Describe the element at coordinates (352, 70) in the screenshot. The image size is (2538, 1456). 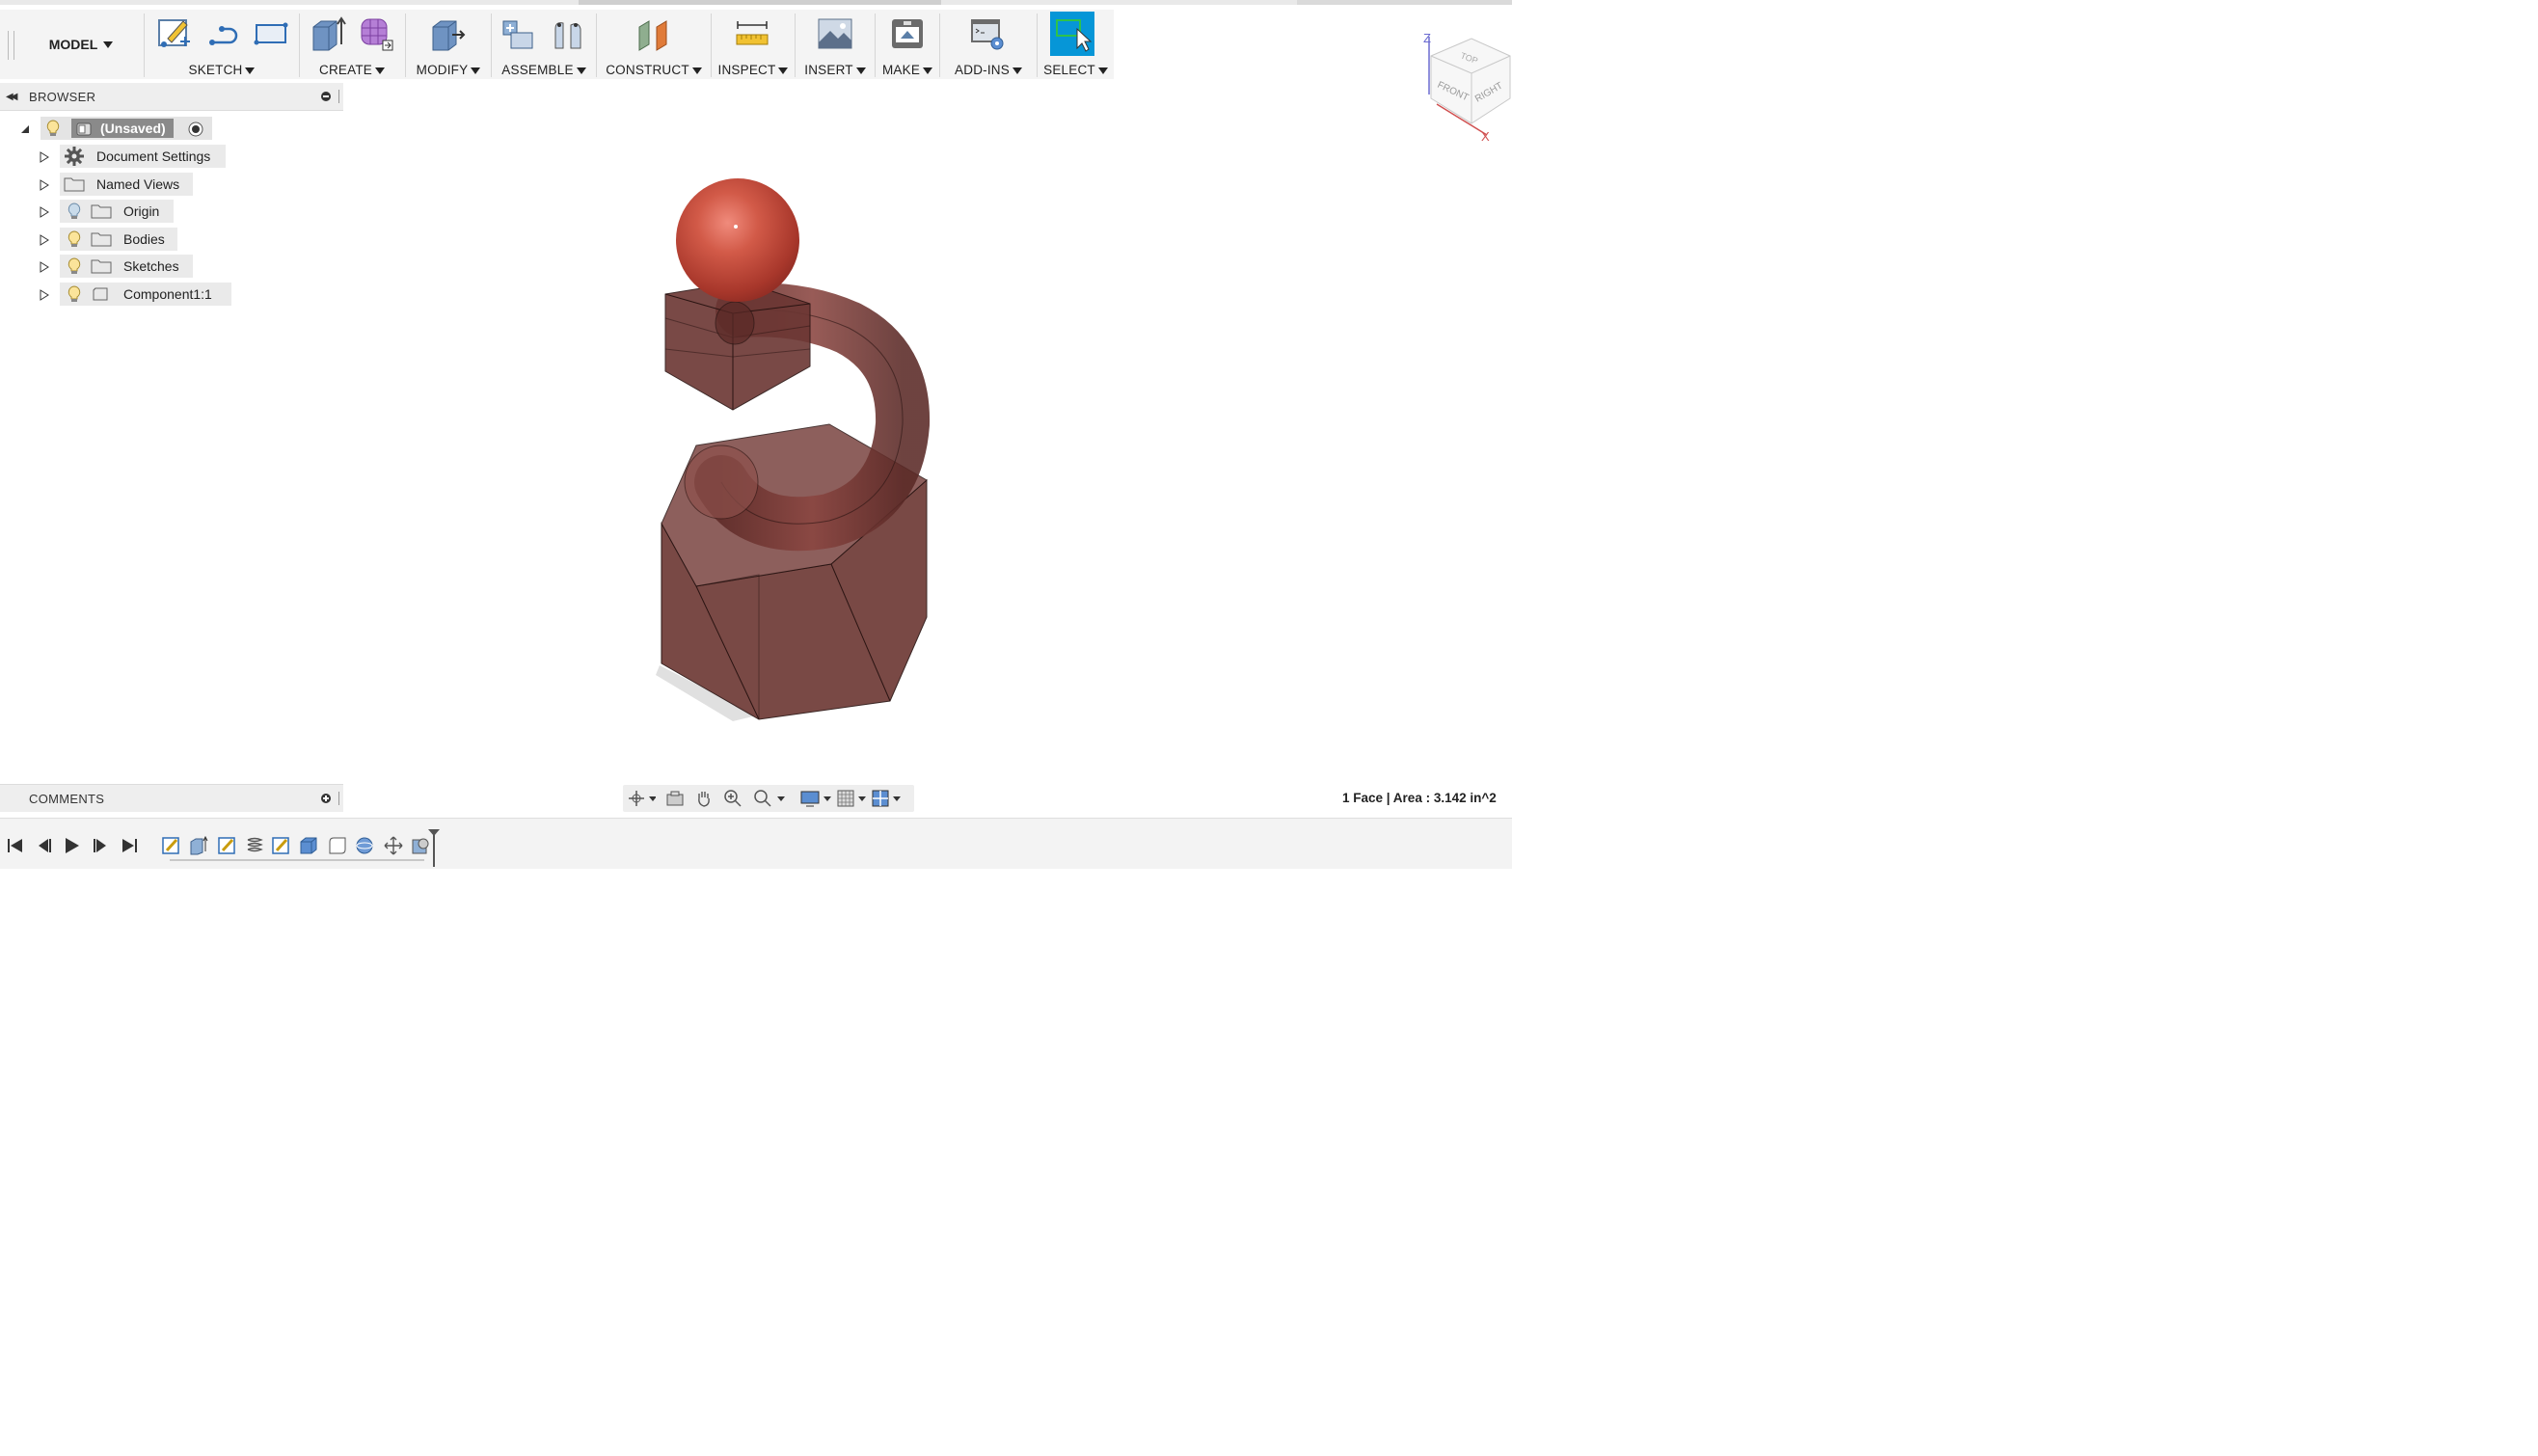
I see `create-menu: CREATE` at that location.